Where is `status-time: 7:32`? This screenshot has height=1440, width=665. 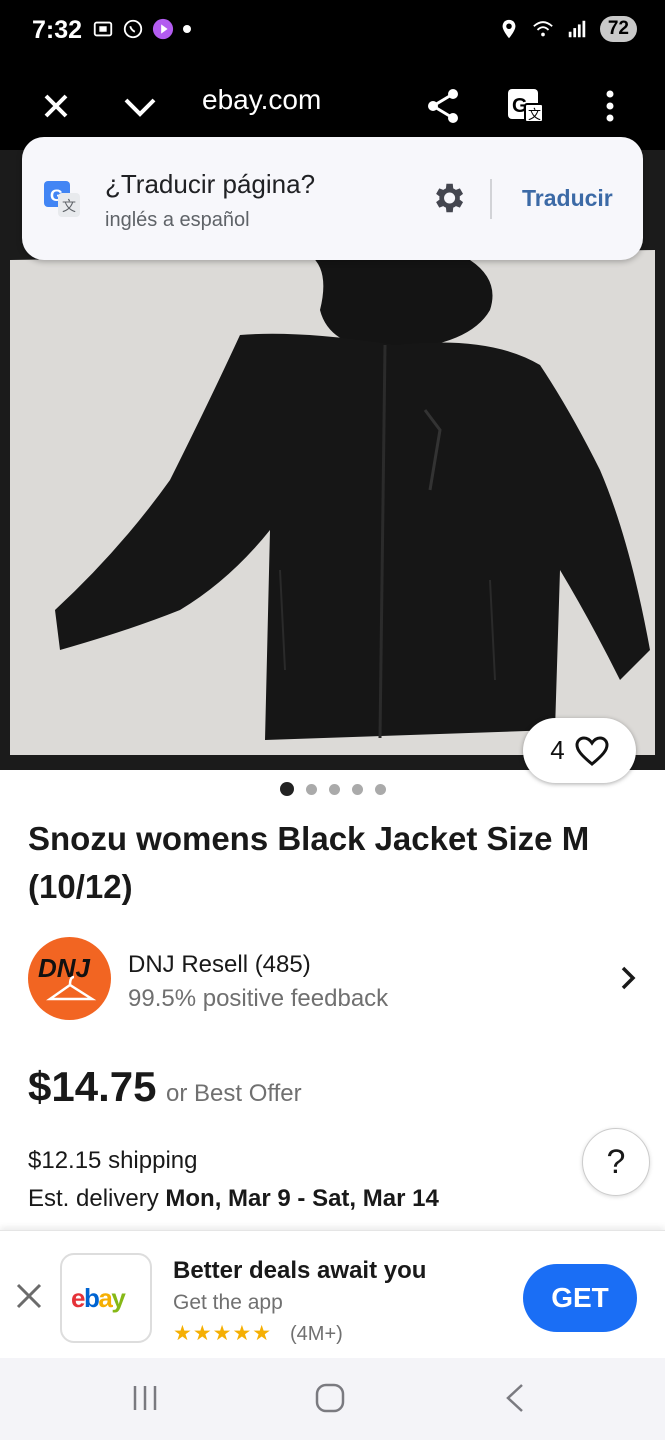
status-time: 7:32 is located at coordinates (57, 30).